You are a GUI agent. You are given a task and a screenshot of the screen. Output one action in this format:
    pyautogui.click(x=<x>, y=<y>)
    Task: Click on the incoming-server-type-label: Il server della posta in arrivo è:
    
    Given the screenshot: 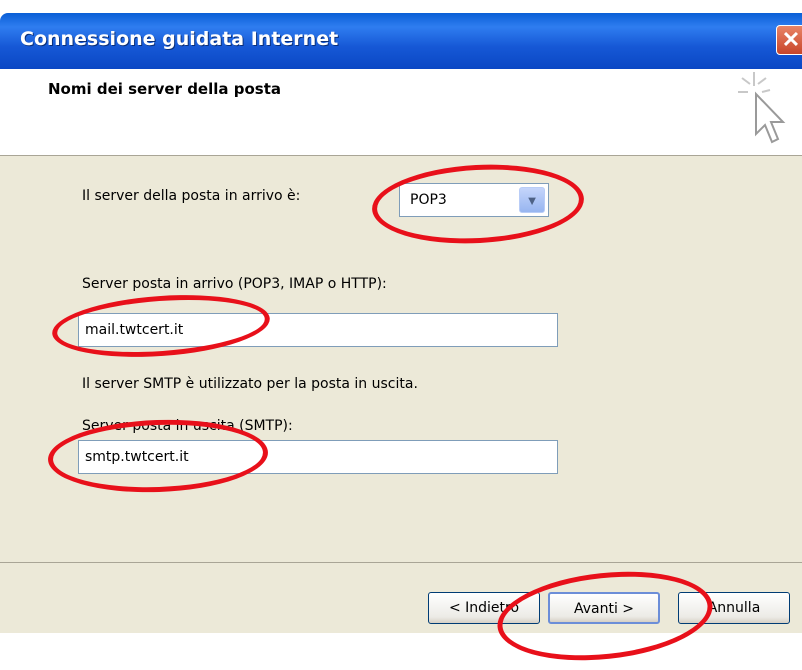 What is the action you would take?
    pyautogui.click(x=191, y=196)
    